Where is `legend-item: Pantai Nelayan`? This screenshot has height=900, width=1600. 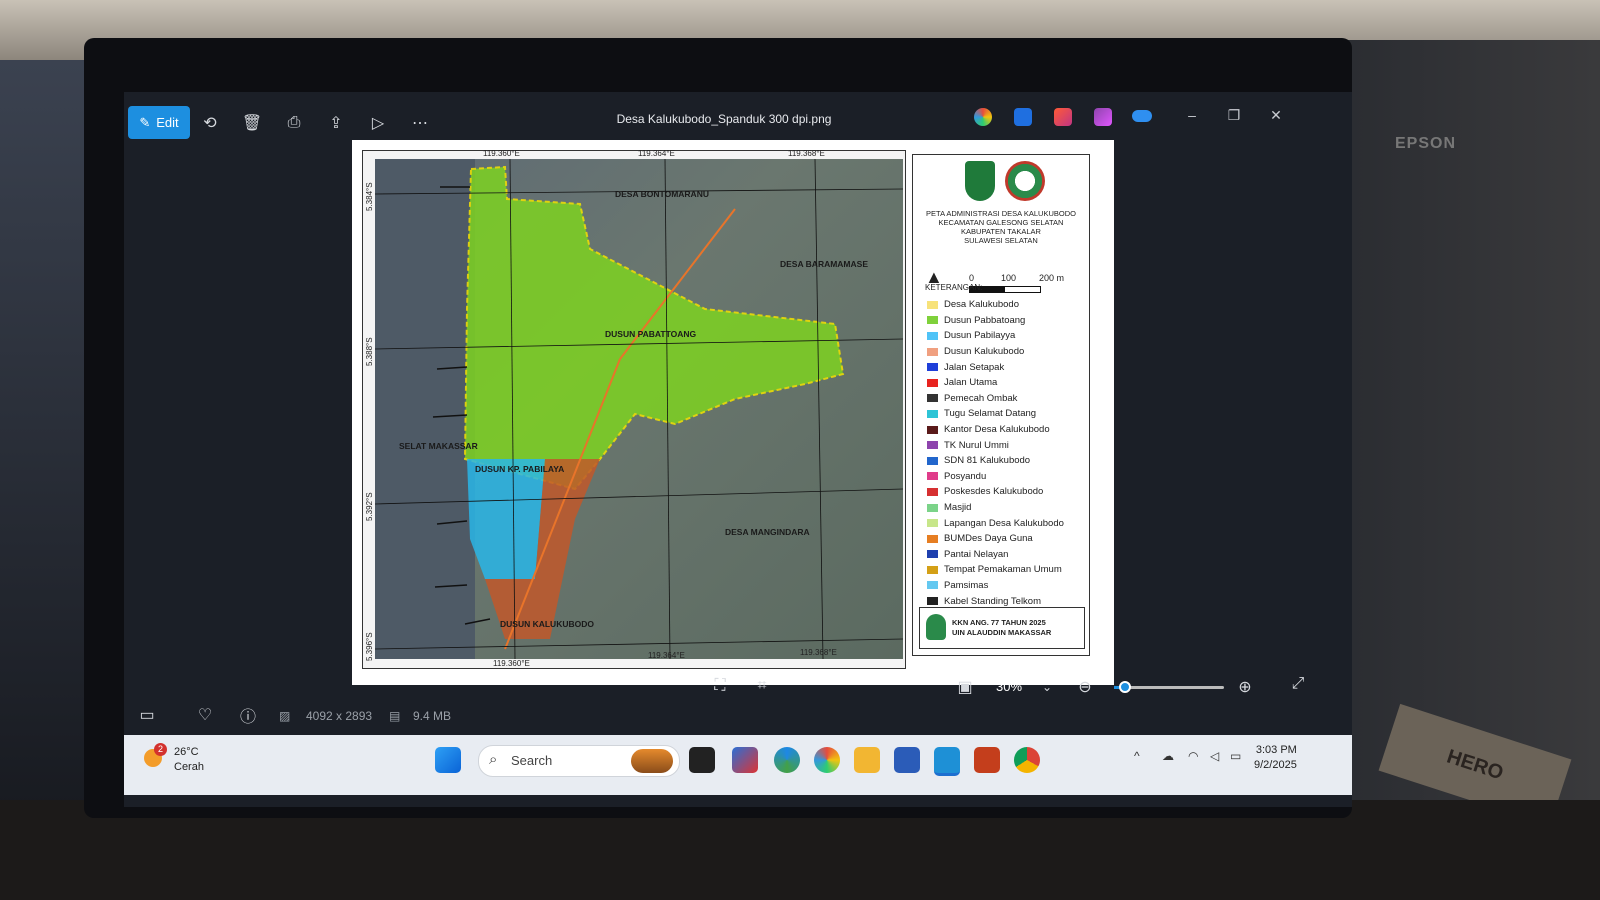
legend-item: Pantai Nelayan is located at coordinates (1007, 555).